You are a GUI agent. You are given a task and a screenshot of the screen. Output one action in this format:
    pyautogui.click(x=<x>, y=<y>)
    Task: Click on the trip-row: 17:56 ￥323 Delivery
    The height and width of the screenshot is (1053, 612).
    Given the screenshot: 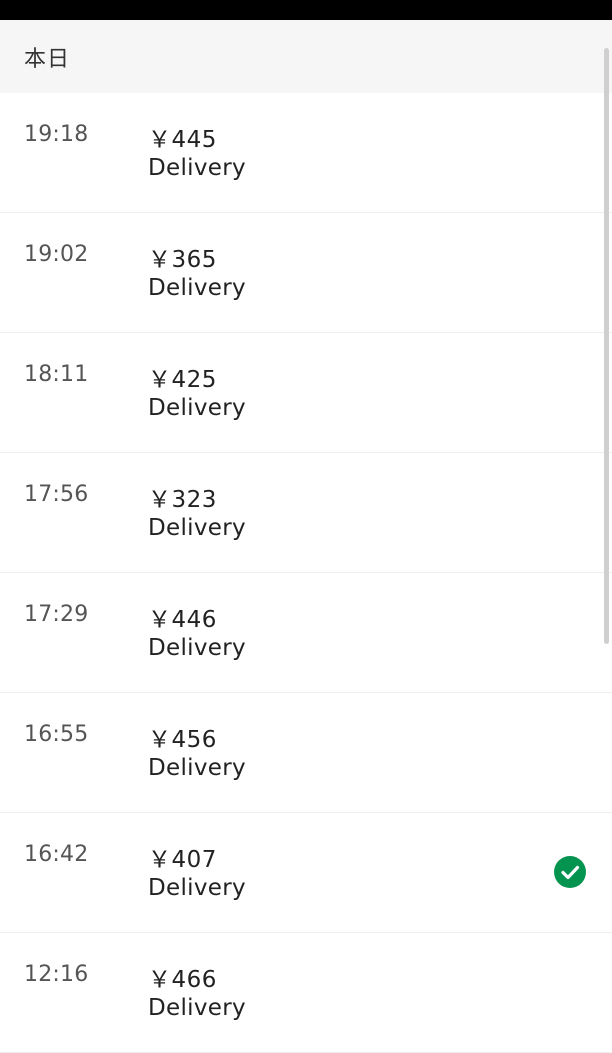 What is the action you would take?
    pyautogui.click(x=306, y=513)
    